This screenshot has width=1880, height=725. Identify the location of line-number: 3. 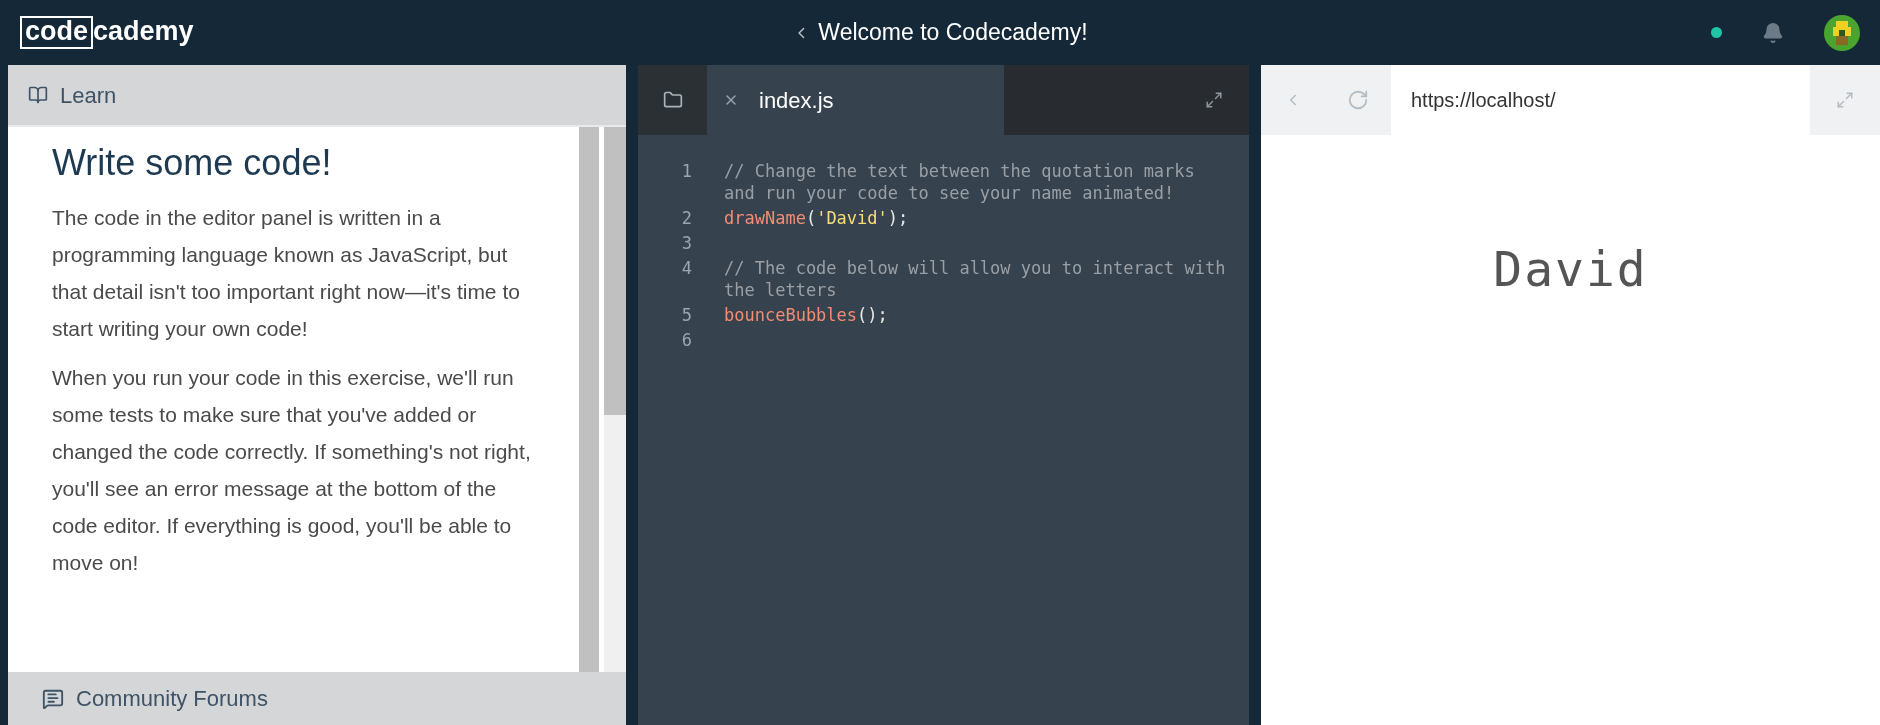
(686, 243).